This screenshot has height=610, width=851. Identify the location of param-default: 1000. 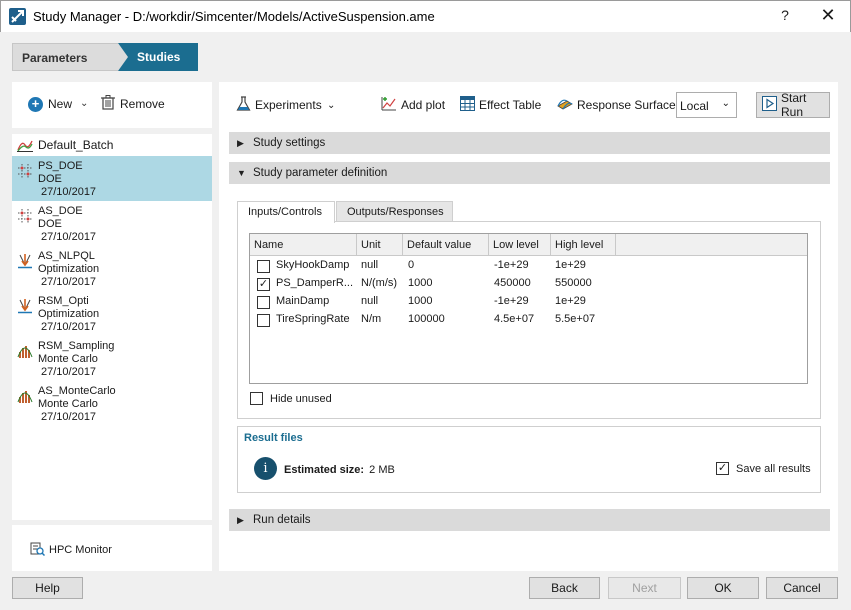
(420, 283).